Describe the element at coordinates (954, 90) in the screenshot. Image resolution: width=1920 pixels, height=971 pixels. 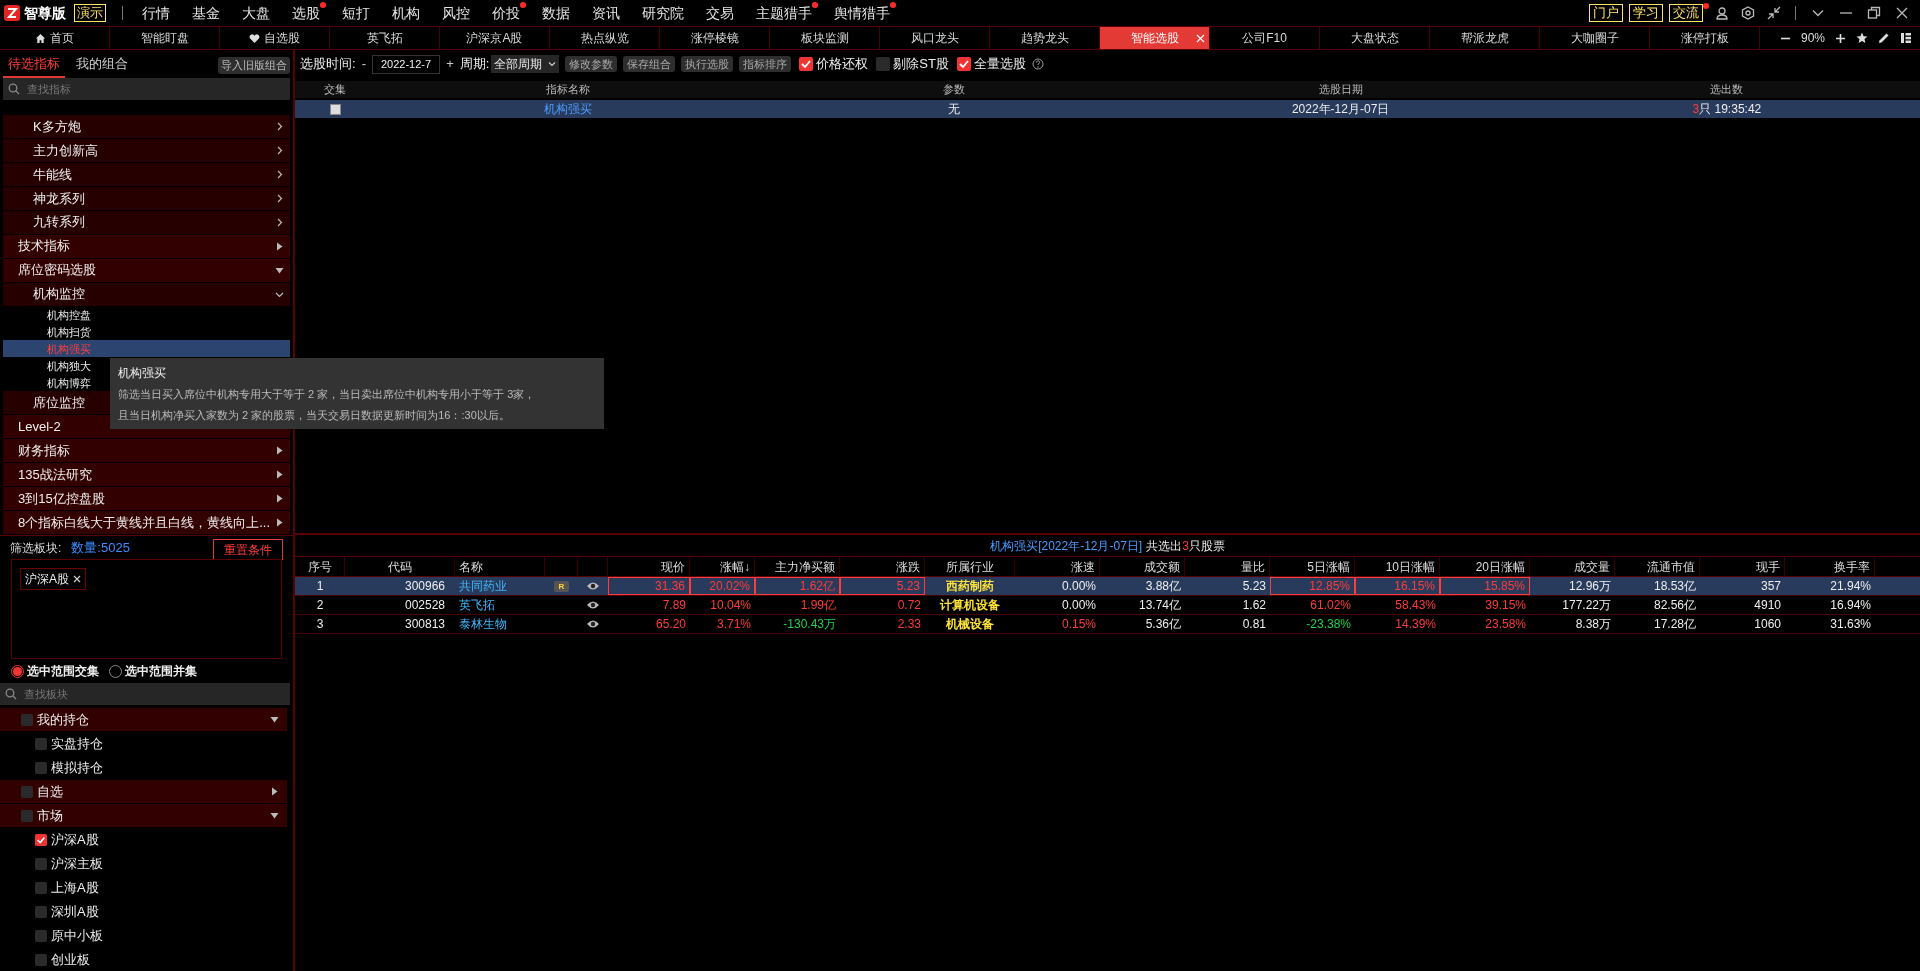
I see `column-header: 参数` at that location.